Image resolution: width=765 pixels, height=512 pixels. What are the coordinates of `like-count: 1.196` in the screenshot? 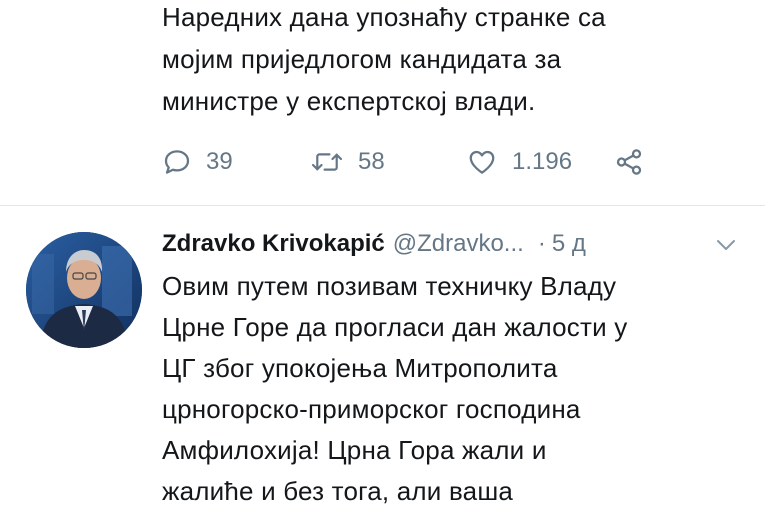 It's located at (542, 161).